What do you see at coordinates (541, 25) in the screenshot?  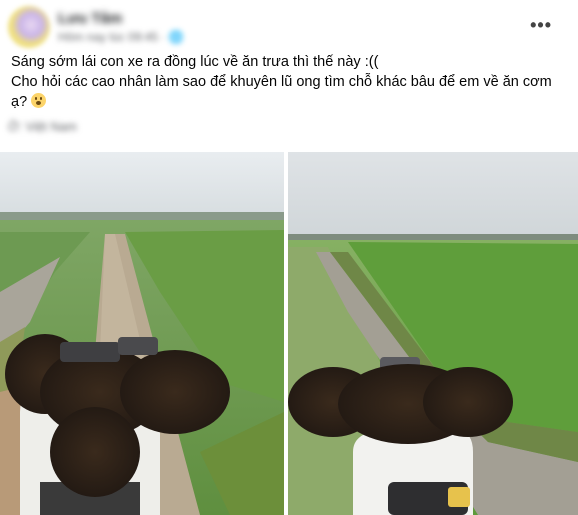 I see `more-horizontal-icon: •••` at bounding box center [541, 25].